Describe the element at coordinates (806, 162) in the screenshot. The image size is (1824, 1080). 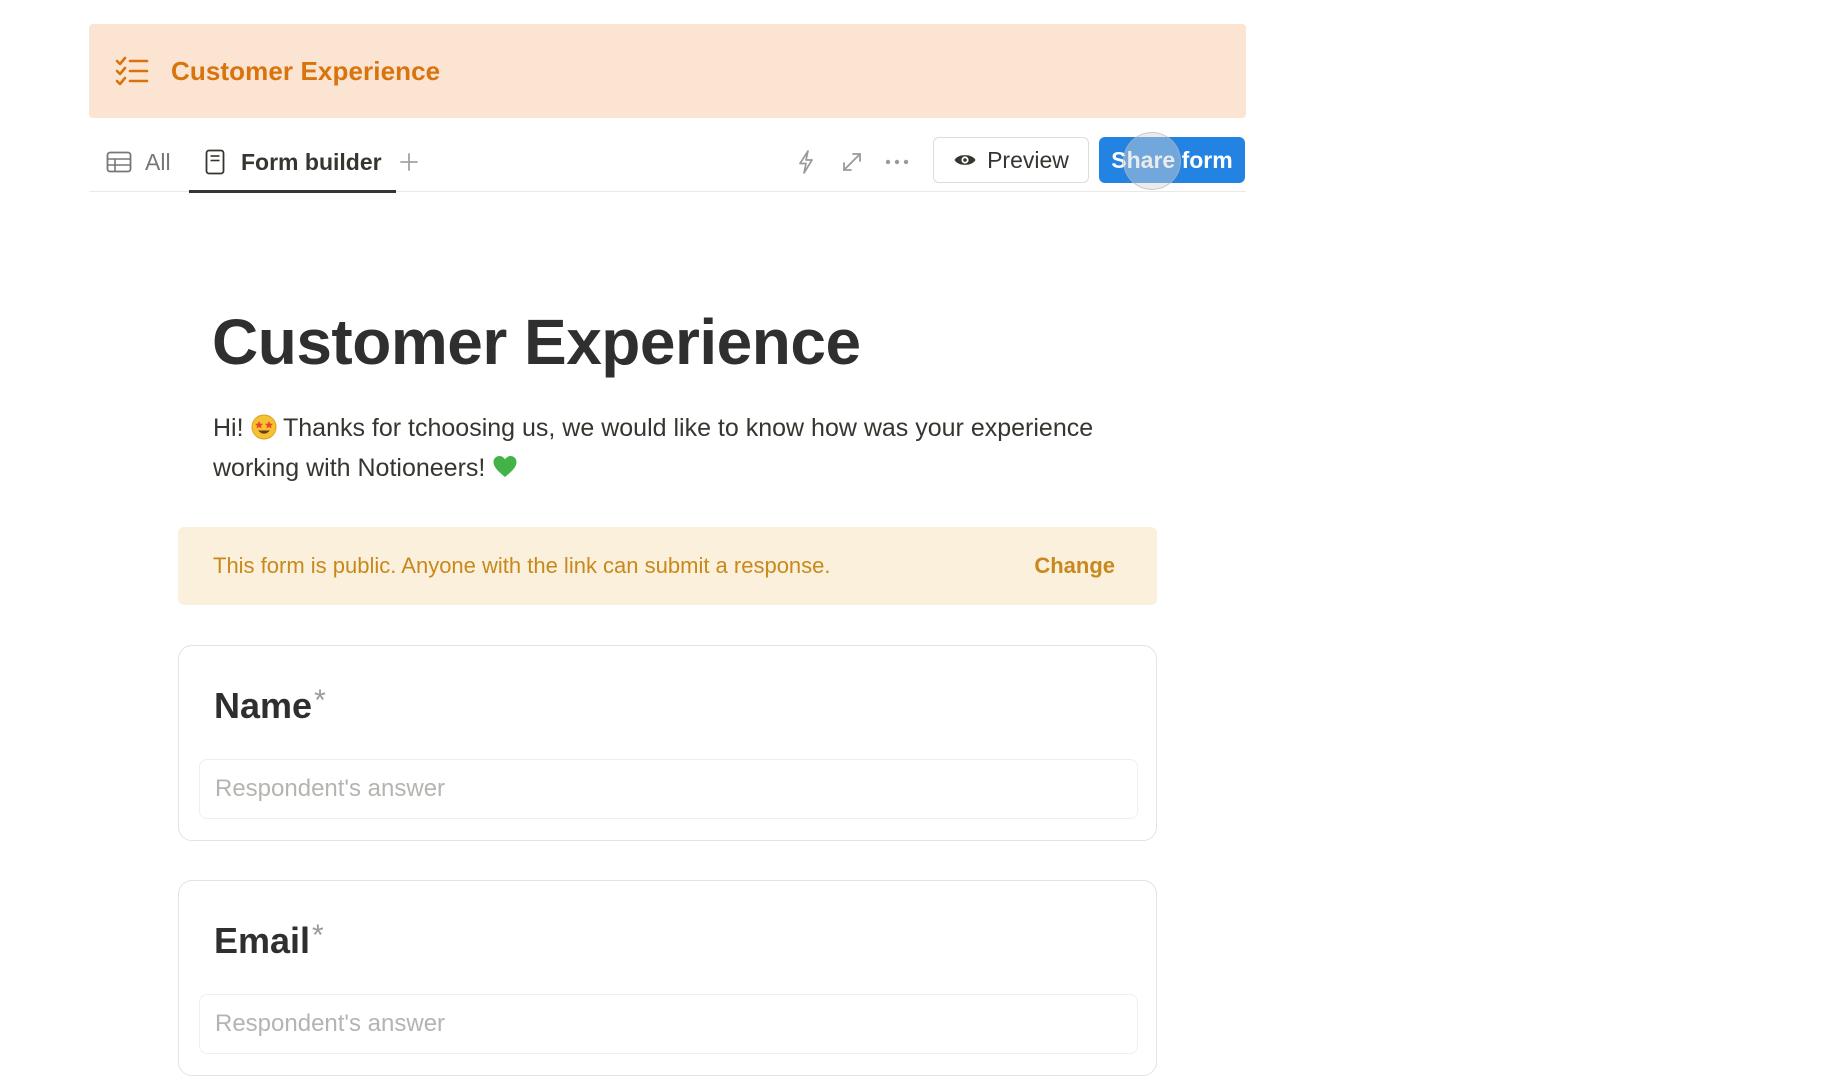
I see `bolt-icon` at that location.